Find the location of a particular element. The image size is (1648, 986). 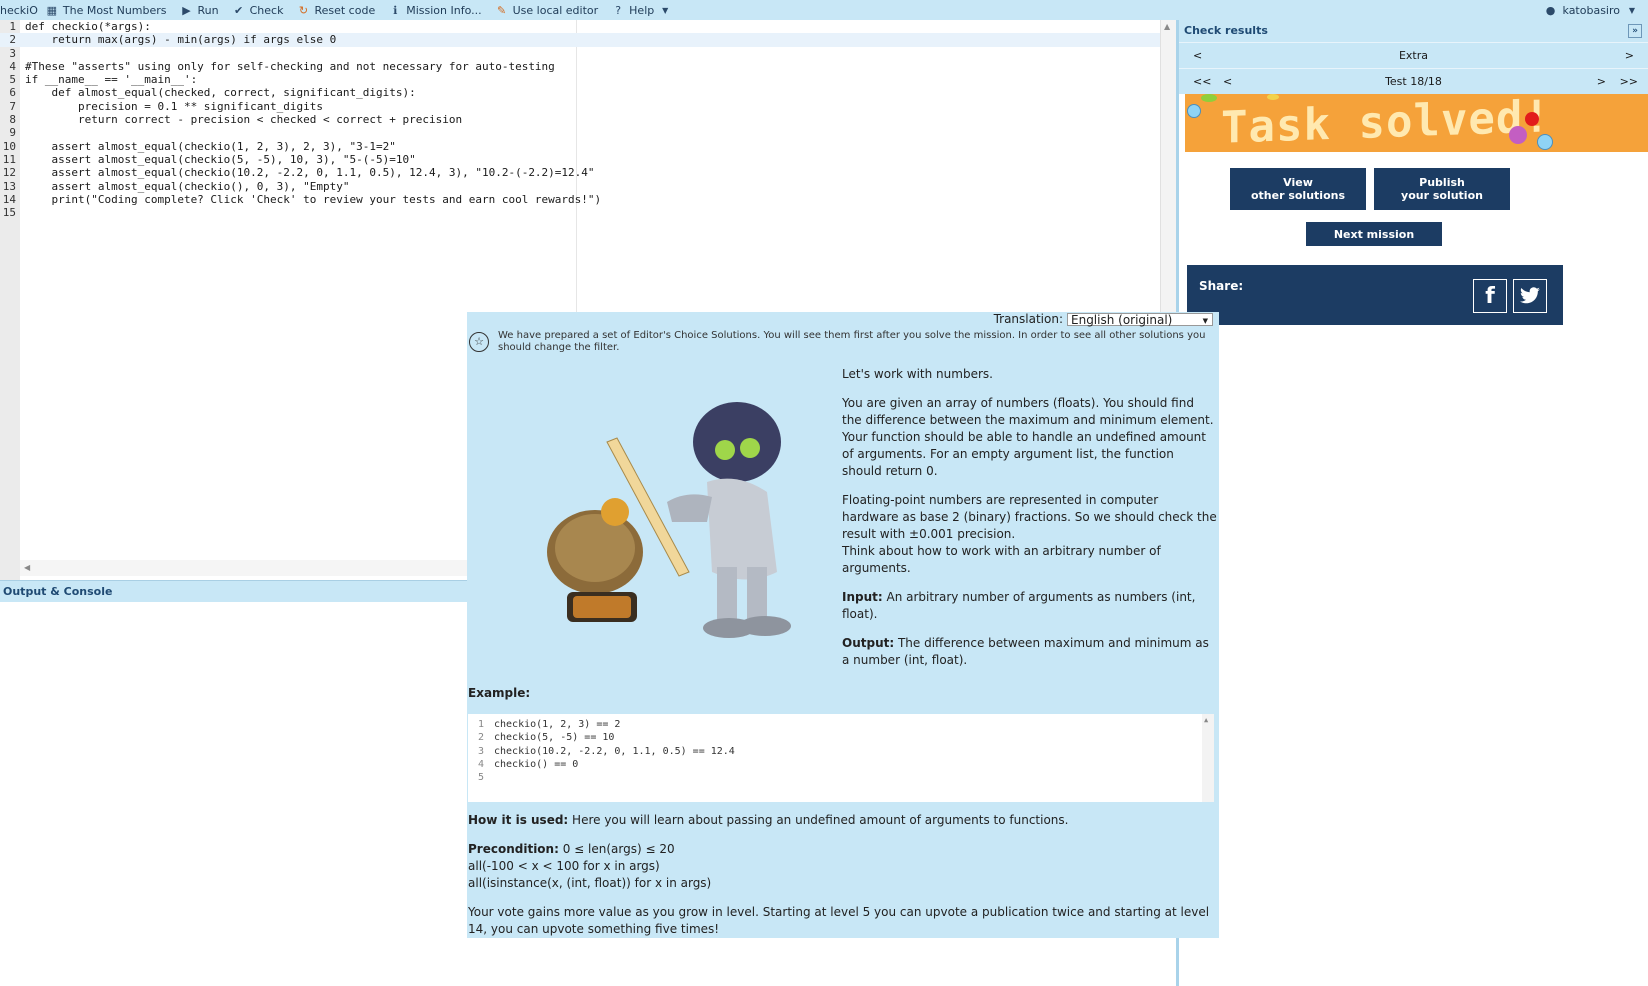

blue-ball-icon is located at coordinates (1194, 111).